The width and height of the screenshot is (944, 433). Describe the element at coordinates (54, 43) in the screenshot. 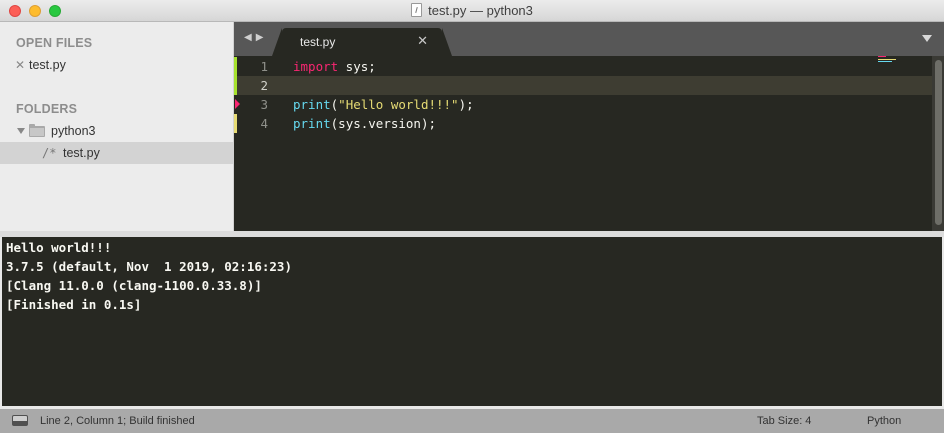

I see `open-files-heading: OPEN FILES` at that location.